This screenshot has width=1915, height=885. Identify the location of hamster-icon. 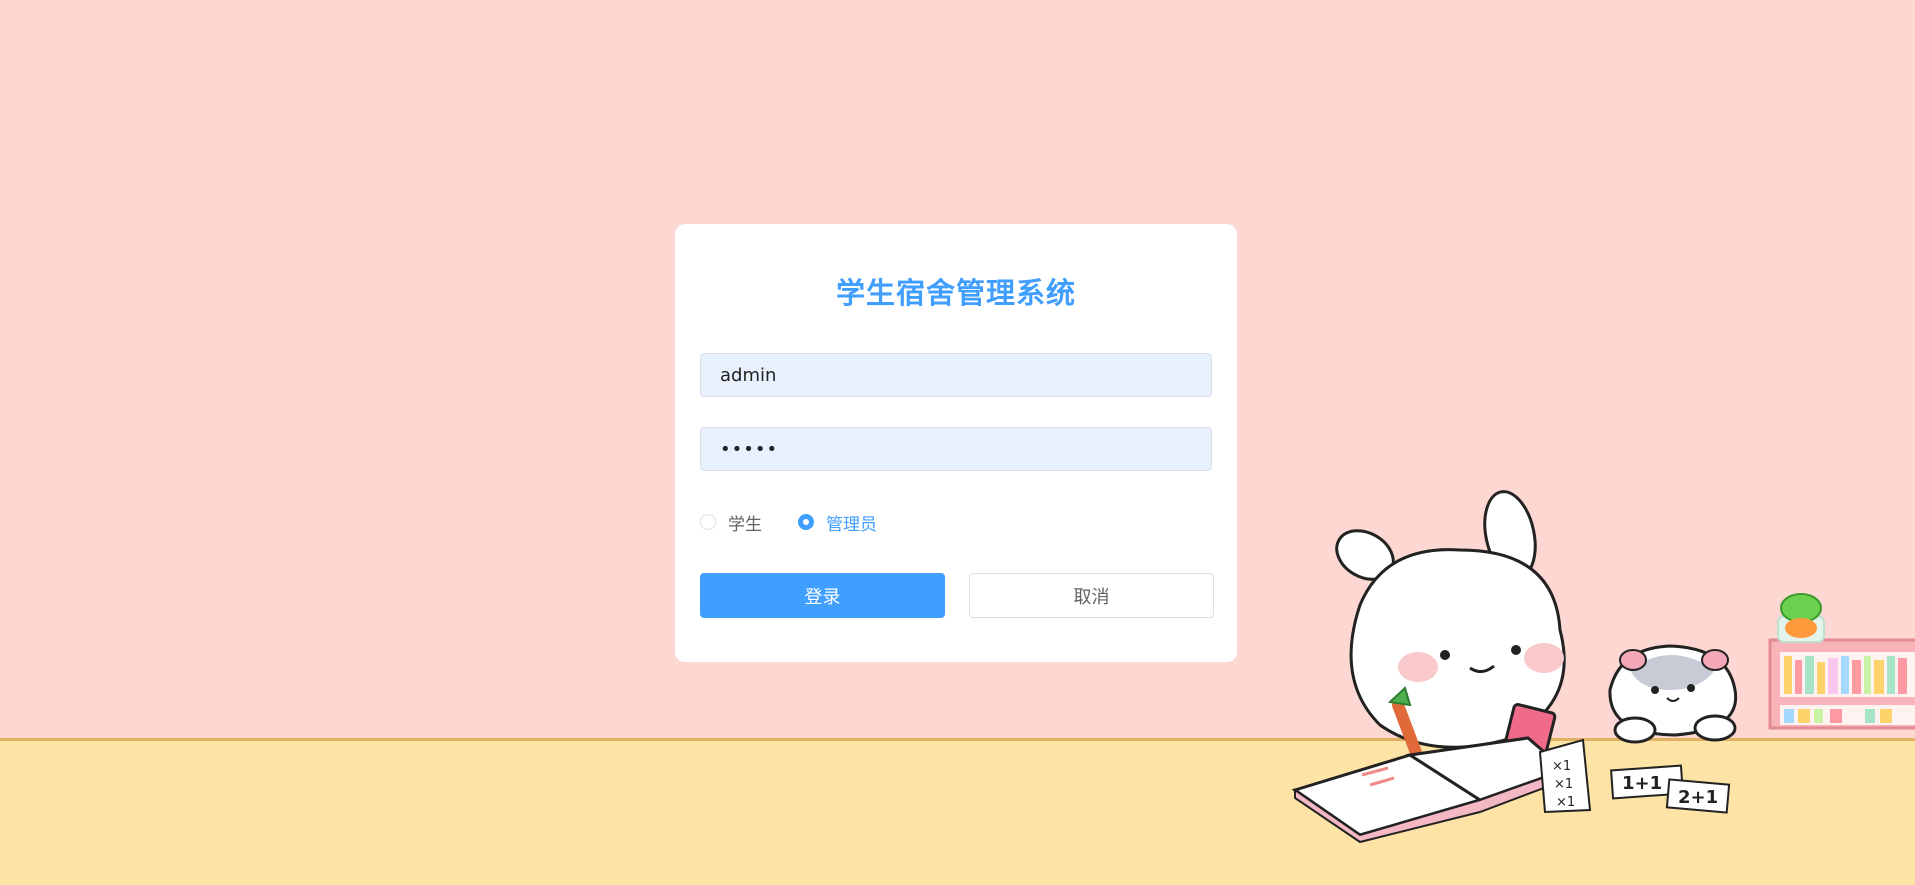
(1673, 694).